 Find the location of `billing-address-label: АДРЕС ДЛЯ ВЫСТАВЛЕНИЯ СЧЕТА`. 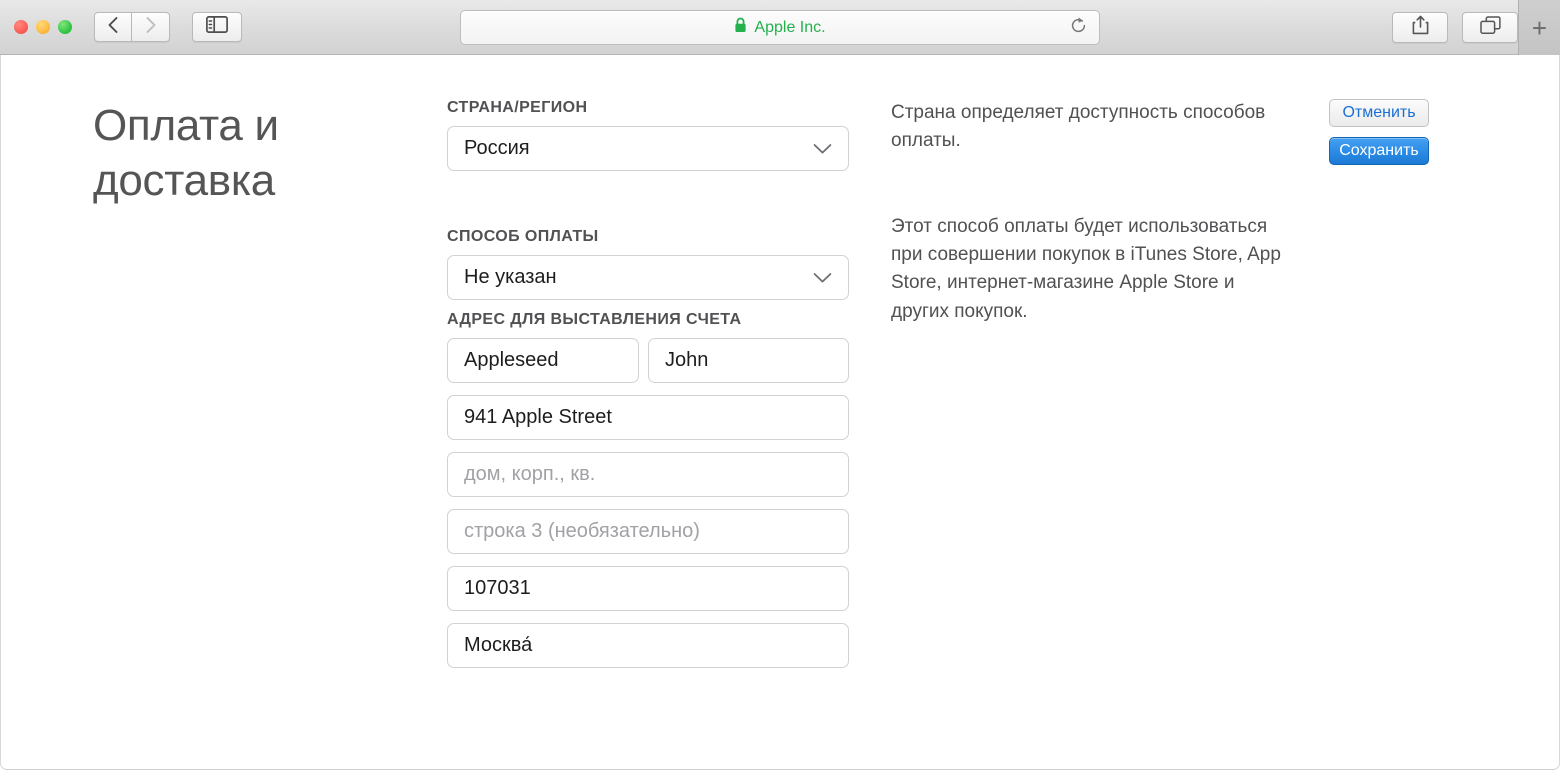

billing-address-label: АДРЕС ДЛЯ ВЫСТАВЛЕНИЯ СЧЕТА is located at coordinates (594, 319).